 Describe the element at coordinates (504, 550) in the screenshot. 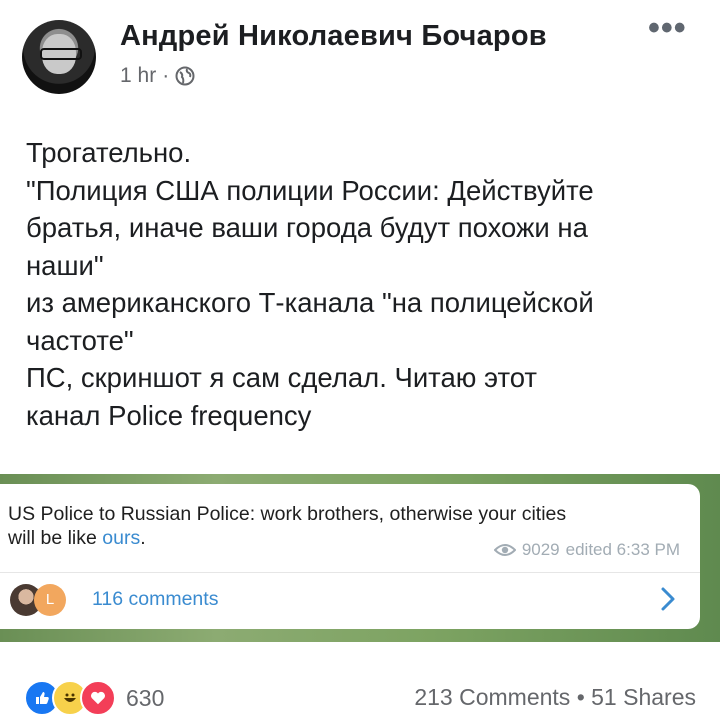

I see `eye-icon` at that location.